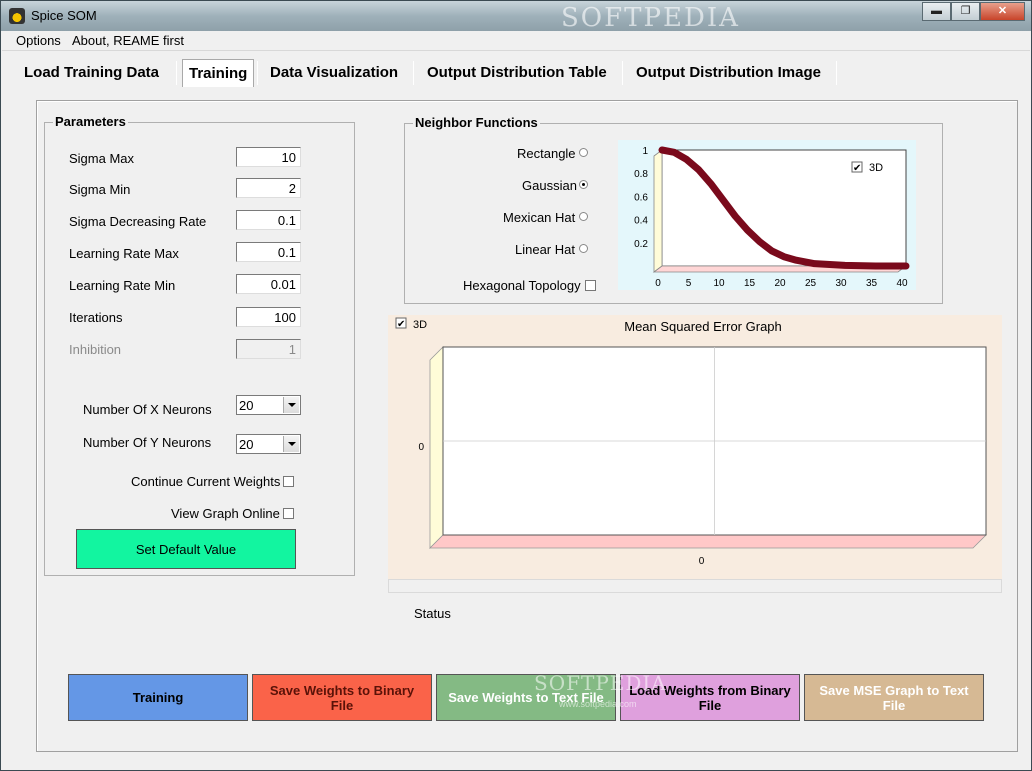 This screenshot has width=1032, height=771. I want to click on sigma-rate-label: Sigma Decreasing Rate, so click(138, 221).